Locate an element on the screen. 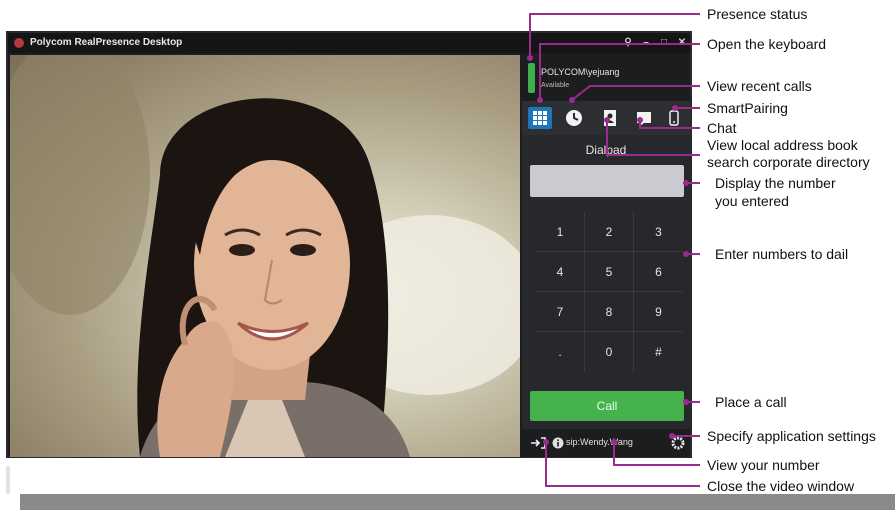 The width and height of the screenshot is (895, 510). user-info: POLYCOM\yejuang Available is located at coordinates (606, 78).